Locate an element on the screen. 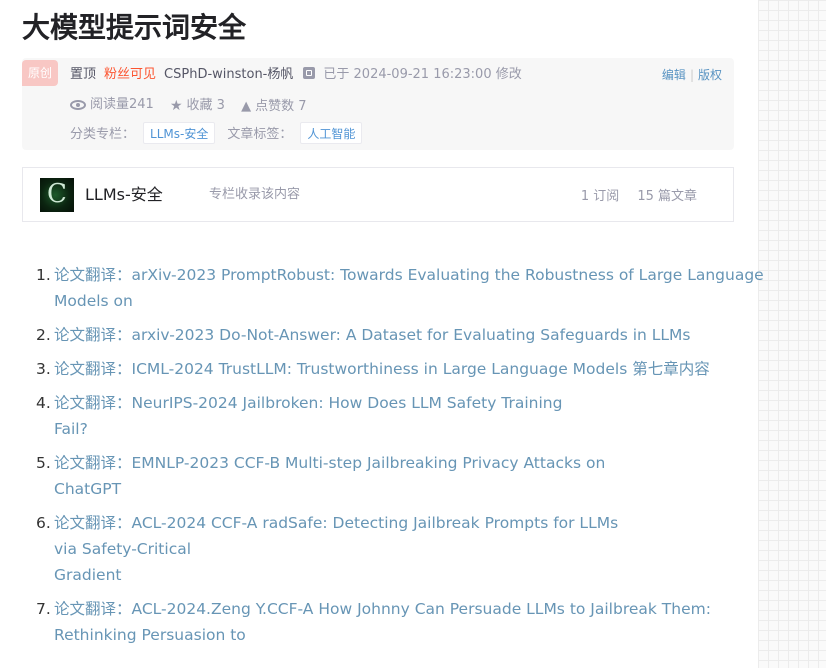 Image resolution: width=826 pixels, height=668 pixels. list-item-number: 1. is located at coordinates (43, 275).